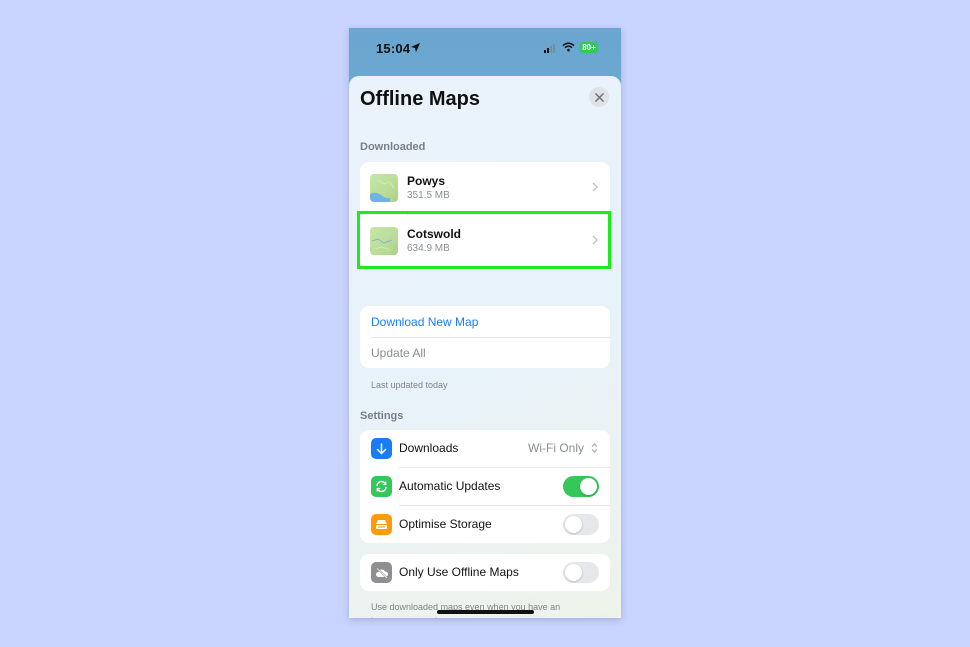 The image size is (970, 647). What do you see at coordinates (490, 337) in the screenshot?
I see `divider` at bounding box center [490, 337].